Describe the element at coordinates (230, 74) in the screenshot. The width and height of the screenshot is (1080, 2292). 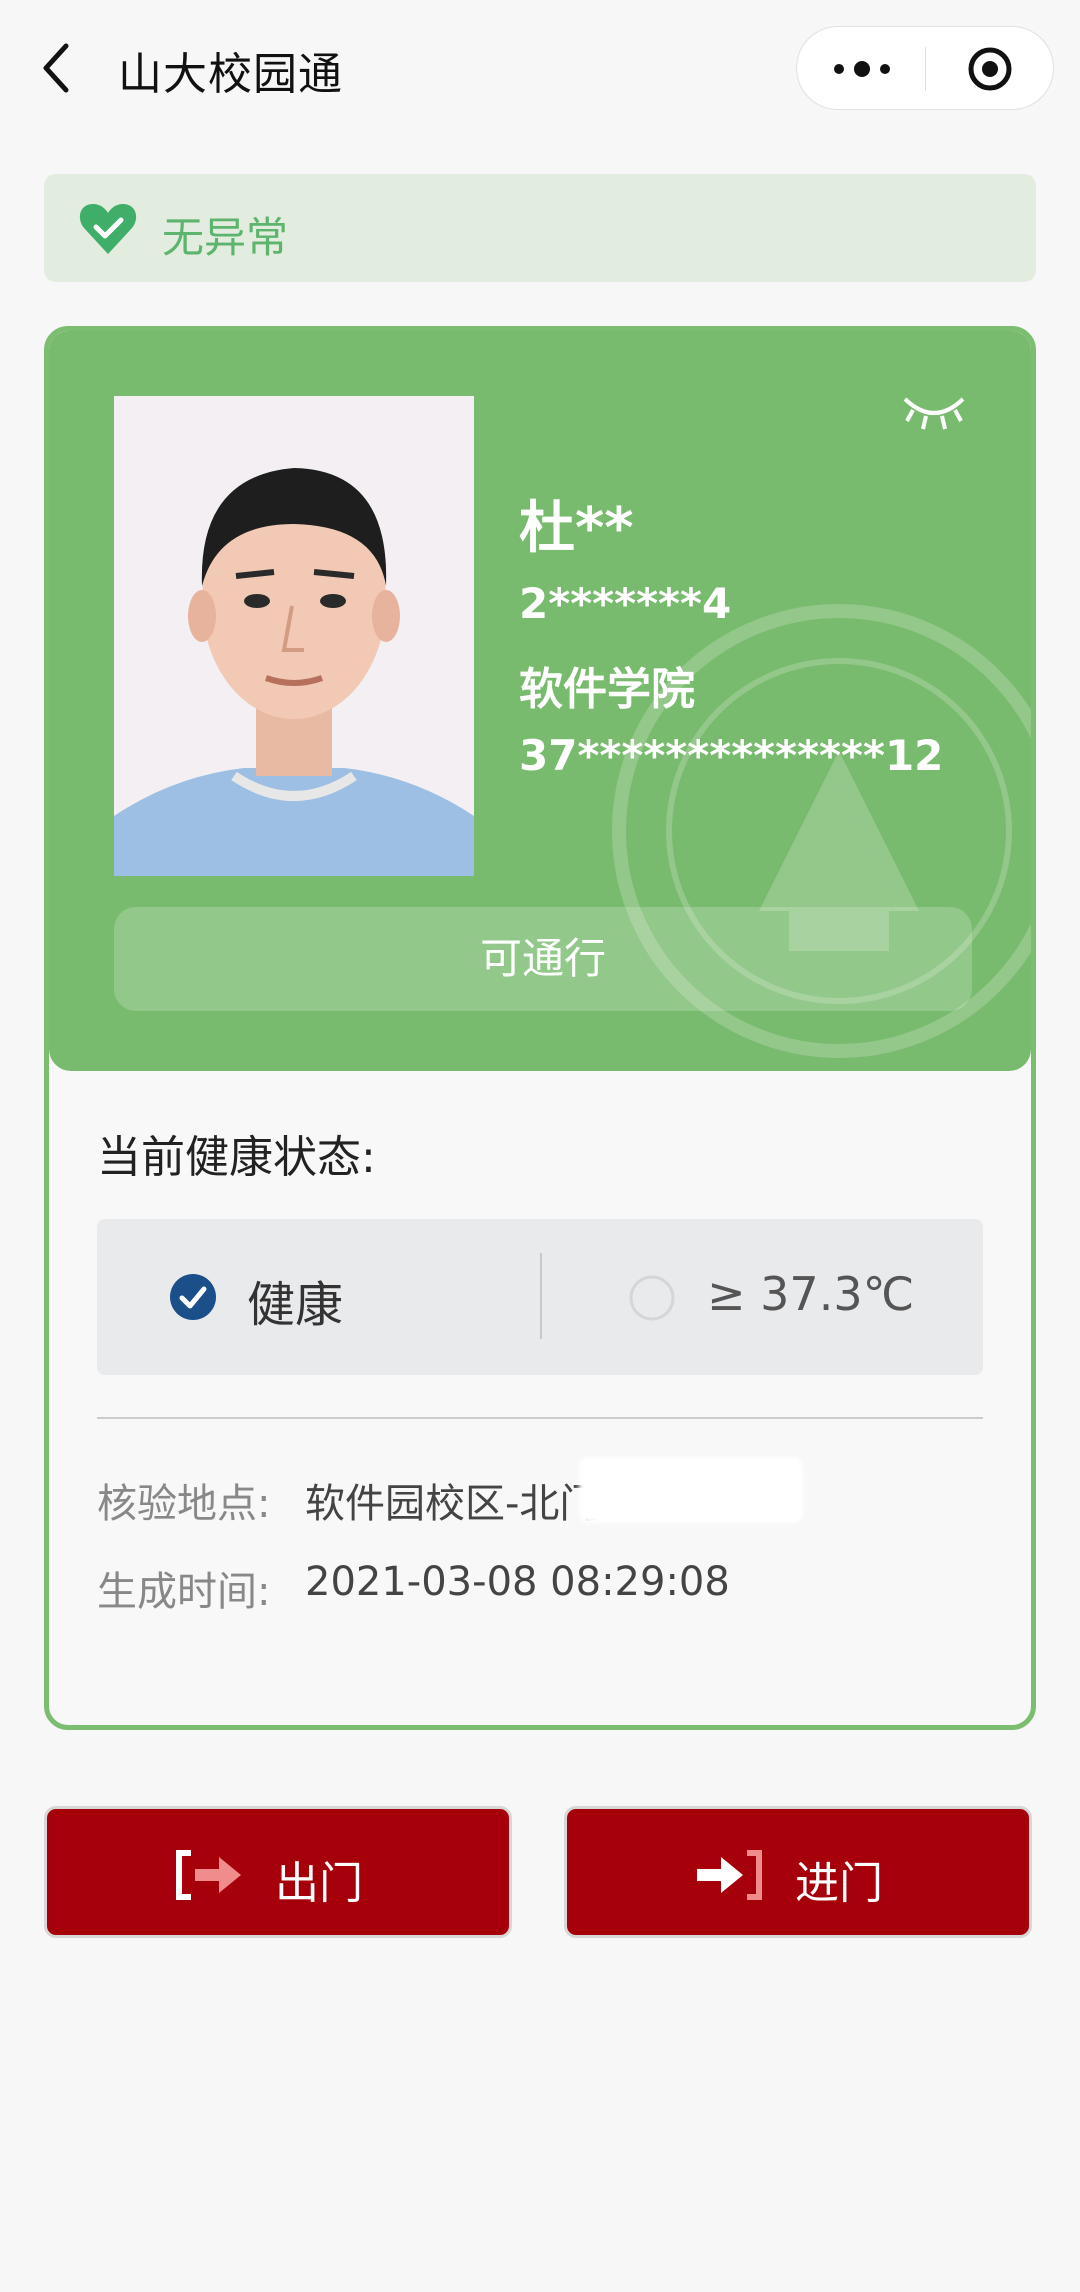
I see `app-title: 山大校园通` at that location.